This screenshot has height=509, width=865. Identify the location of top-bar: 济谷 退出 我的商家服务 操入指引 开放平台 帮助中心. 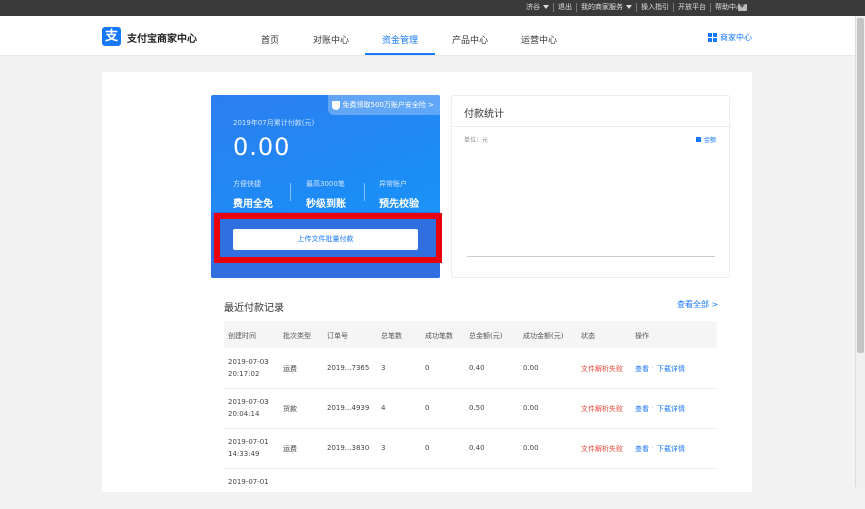
(432, 8).